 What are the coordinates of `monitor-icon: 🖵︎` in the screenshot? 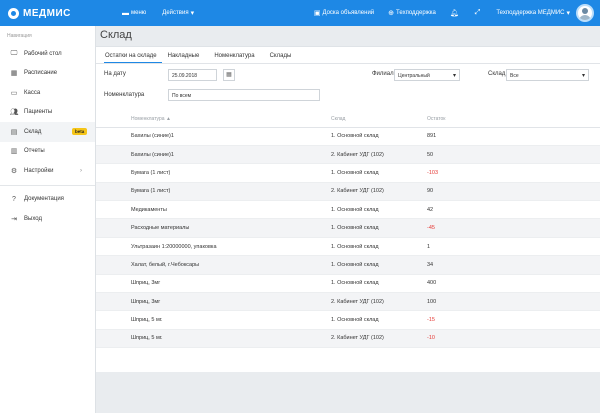 It's located at (14, 53).